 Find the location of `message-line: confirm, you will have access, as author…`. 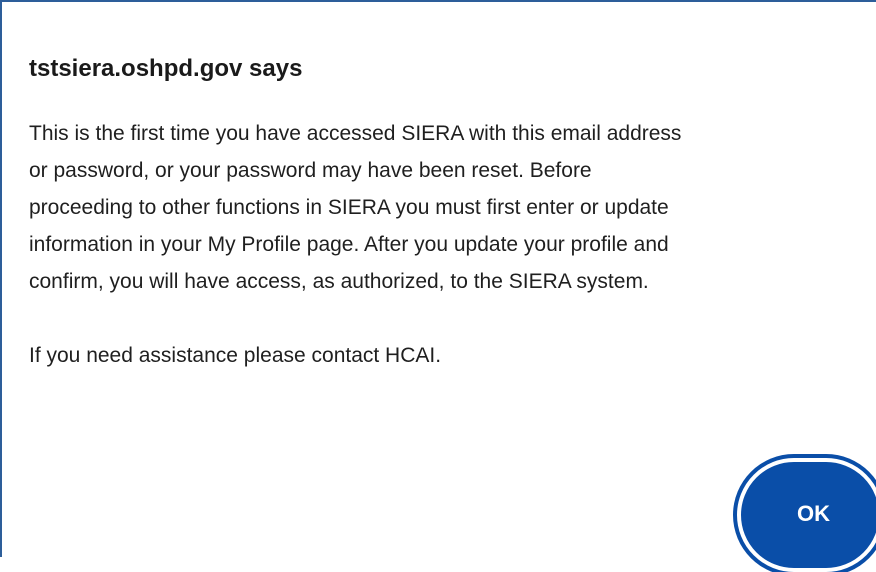

message-line: confirm, you will have access, as author… is located at coordinates (339, 281).